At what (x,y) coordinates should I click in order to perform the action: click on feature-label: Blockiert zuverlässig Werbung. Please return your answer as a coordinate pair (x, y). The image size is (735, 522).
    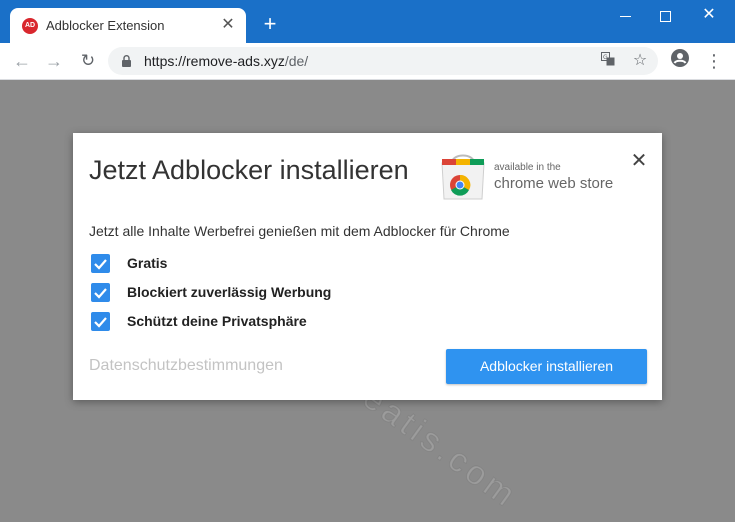
    Looking at the image, I should click on (229, 292).